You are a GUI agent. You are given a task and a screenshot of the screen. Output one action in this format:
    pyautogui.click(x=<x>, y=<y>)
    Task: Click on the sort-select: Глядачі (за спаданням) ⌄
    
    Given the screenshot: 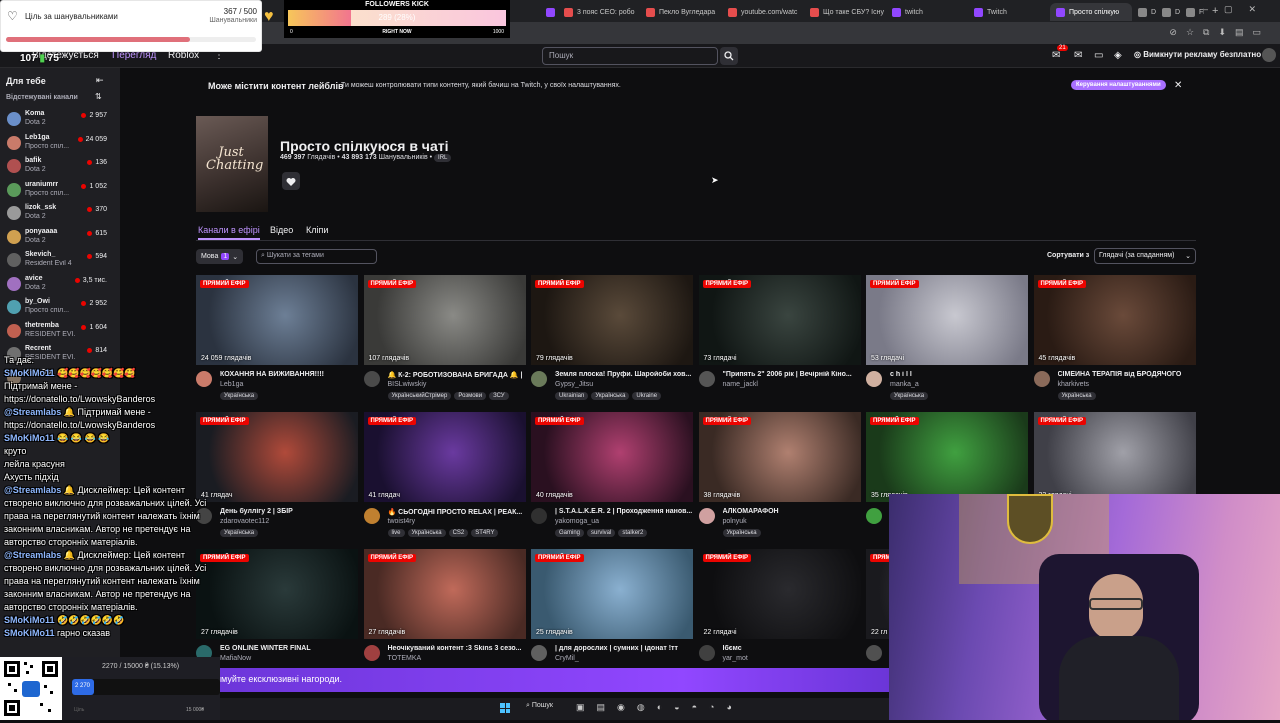 What is the action you would take?
    pyautogui.click(x=1145, y=256)
    